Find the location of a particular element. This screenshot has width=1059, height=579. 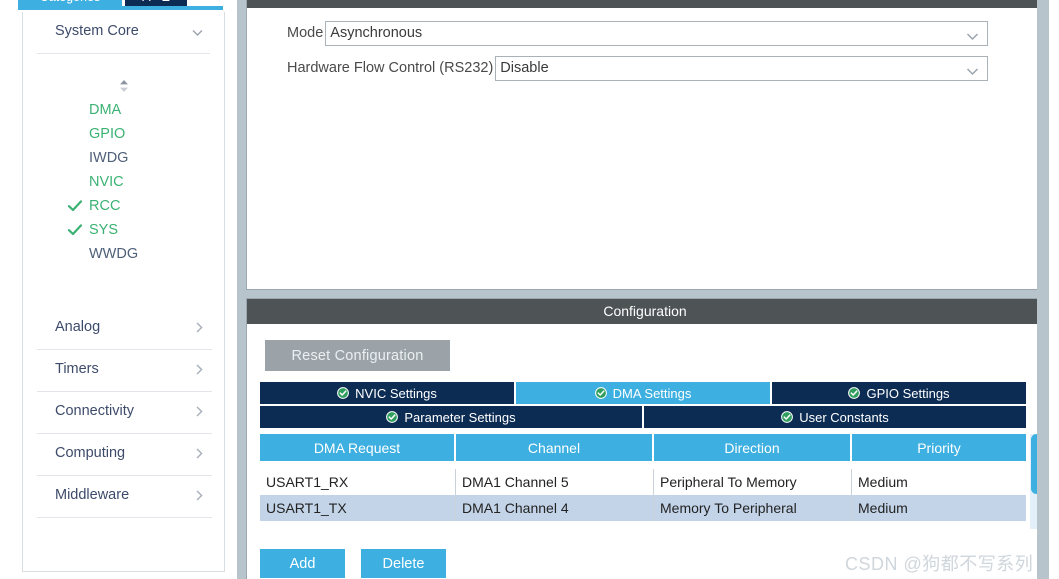

tab-label: Parameter Settings is located at coordinates (460, 417).